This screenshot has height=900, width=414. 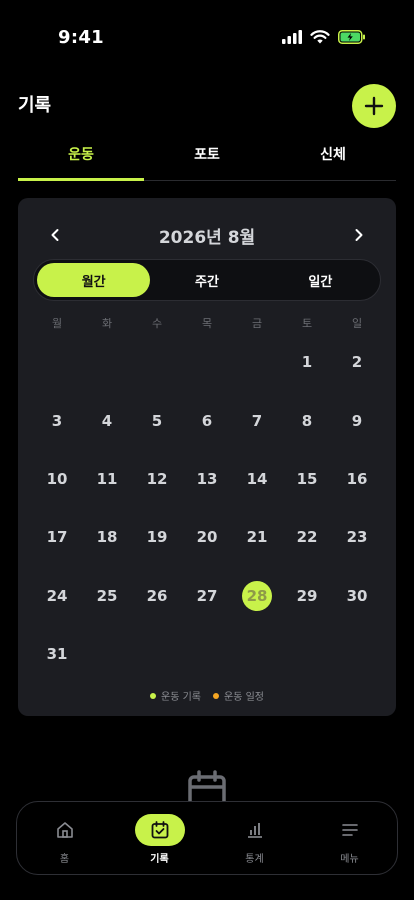 I want to click on nav-record: 기록, so click(x=159, y=838).